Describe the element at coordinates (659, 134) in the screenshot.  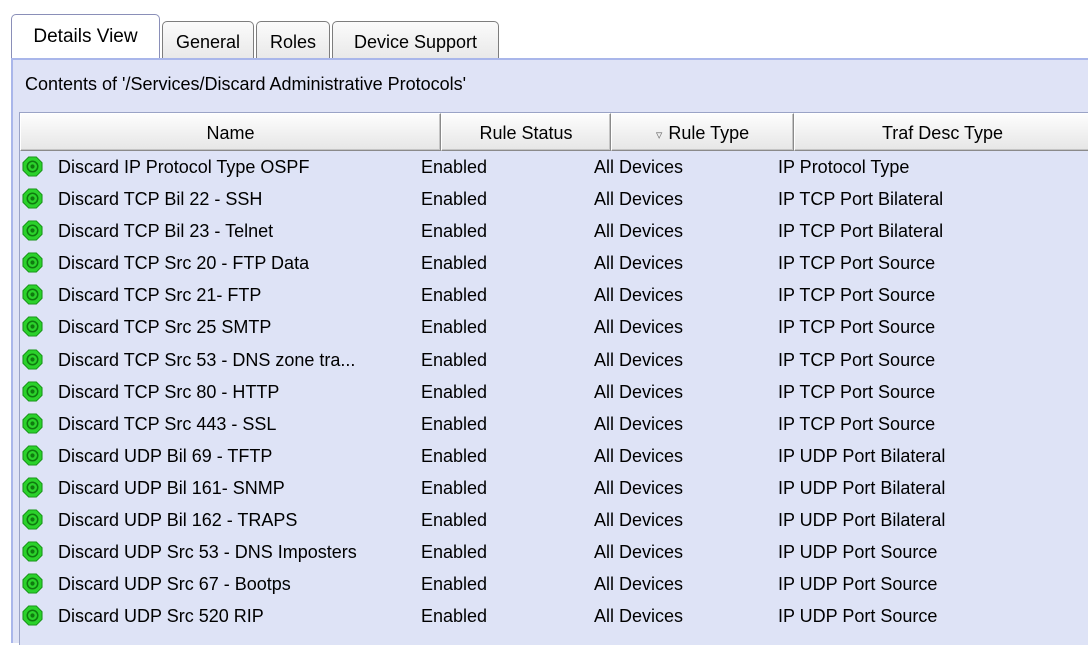
I see `filter-icon: ▿` at that location.